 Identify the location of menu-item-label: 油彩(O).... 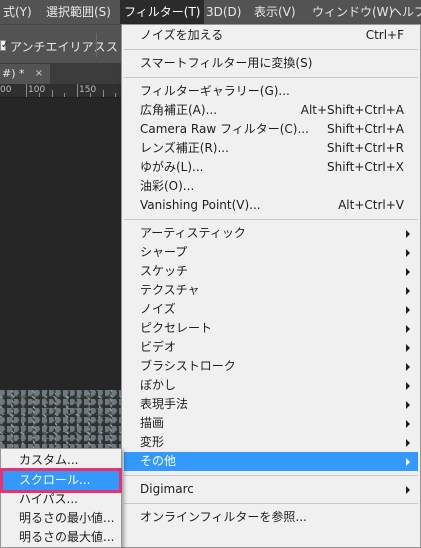
(167, 186).